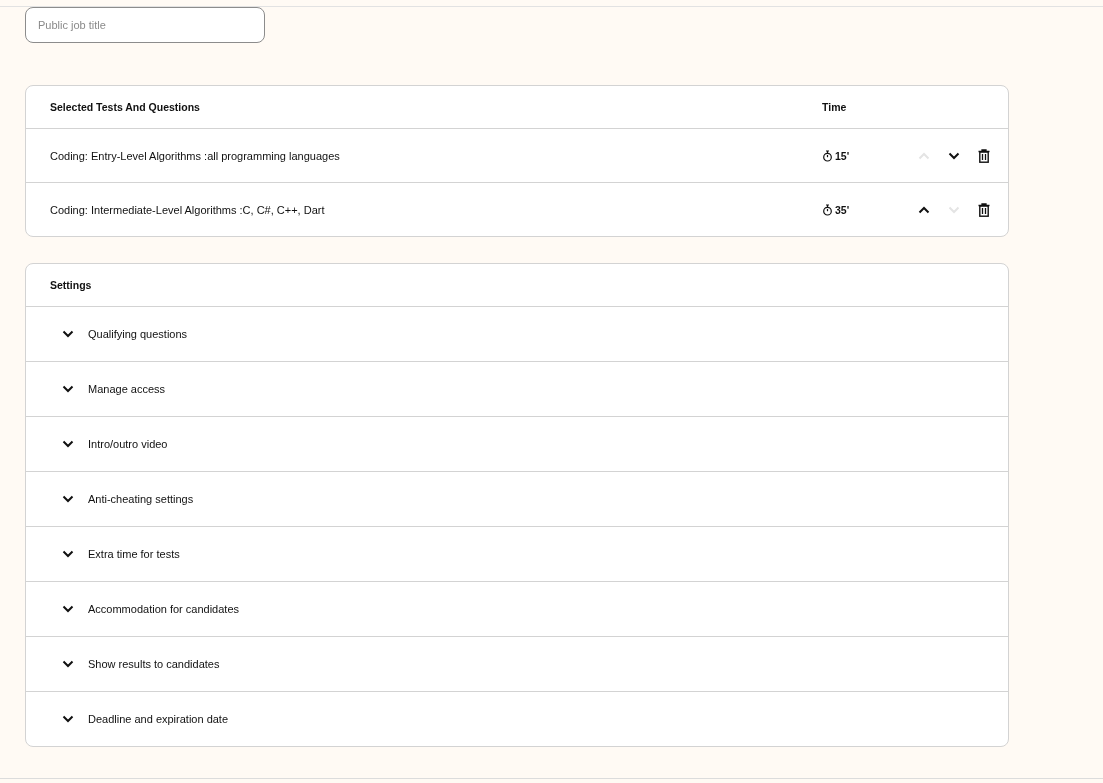 The width and height of the screenshot is (1103, 783). Describe the element at coordinates (127, 389) in the screenshot. I see `setting-label: Manage access` at that location.